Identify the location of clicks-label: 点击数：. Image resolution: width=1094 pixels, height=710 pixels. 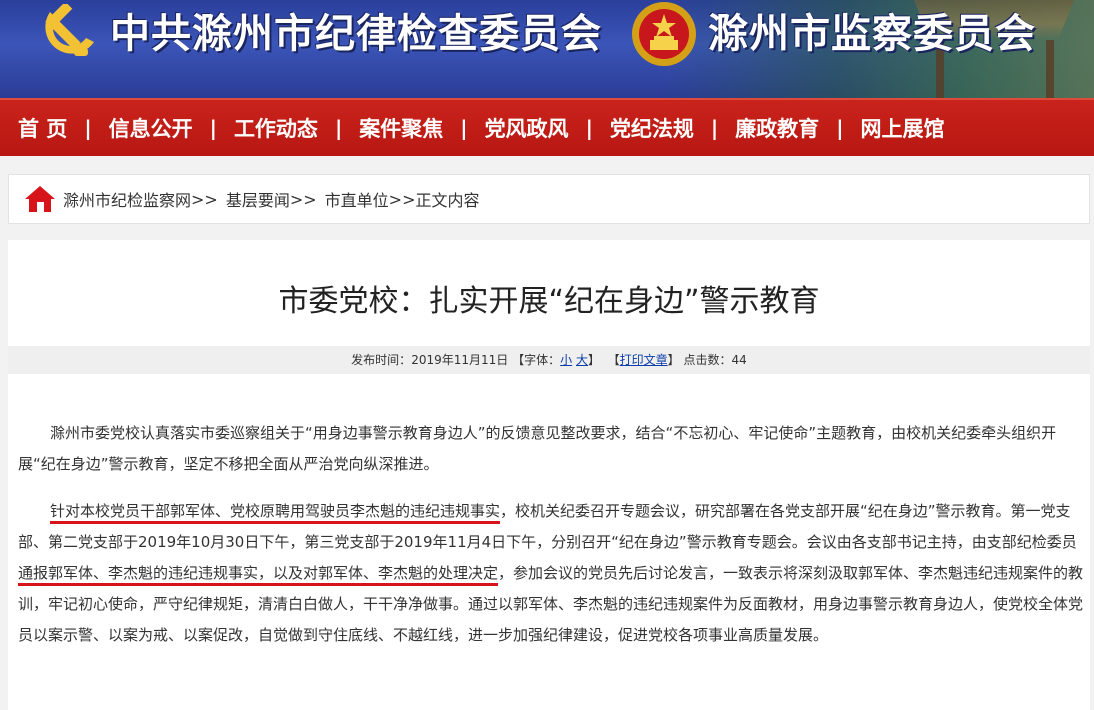
(707, 360).